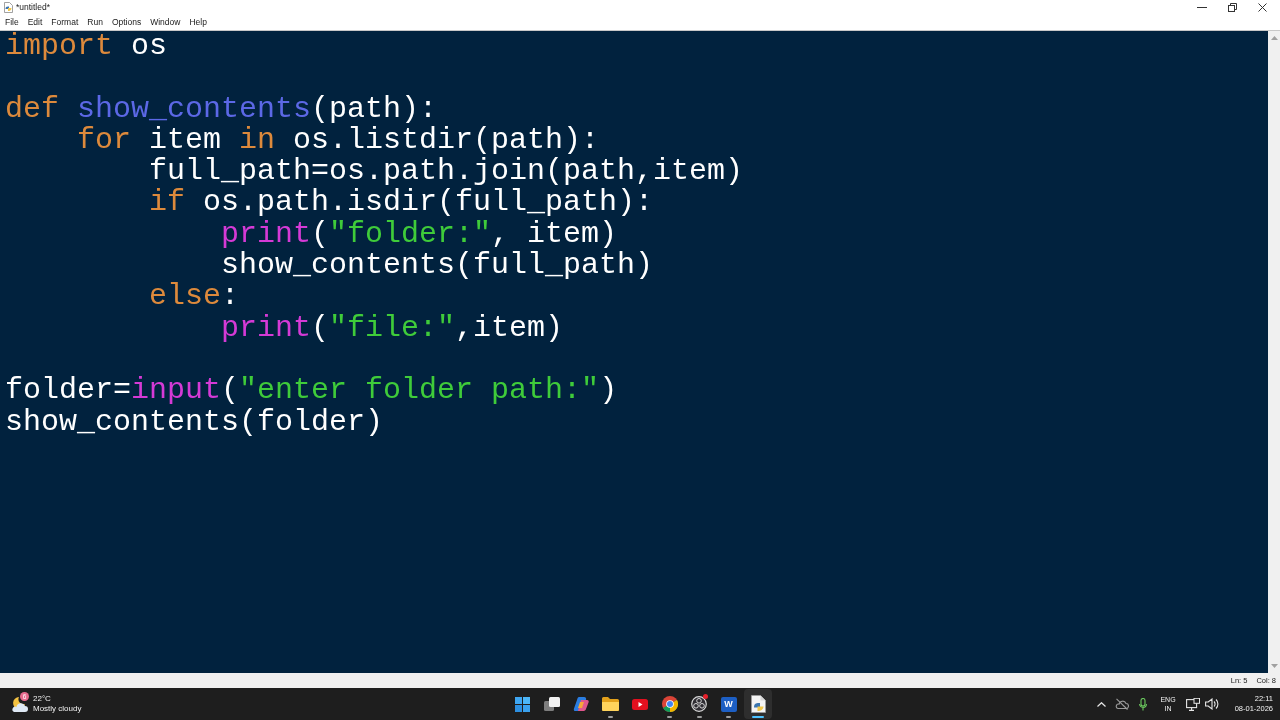 The image size is (1280, 720). What do you see at coordinates (221, 109) in the screenshot?
I see `code-line: def show_contents(path):` at bounding box center [221, 109].